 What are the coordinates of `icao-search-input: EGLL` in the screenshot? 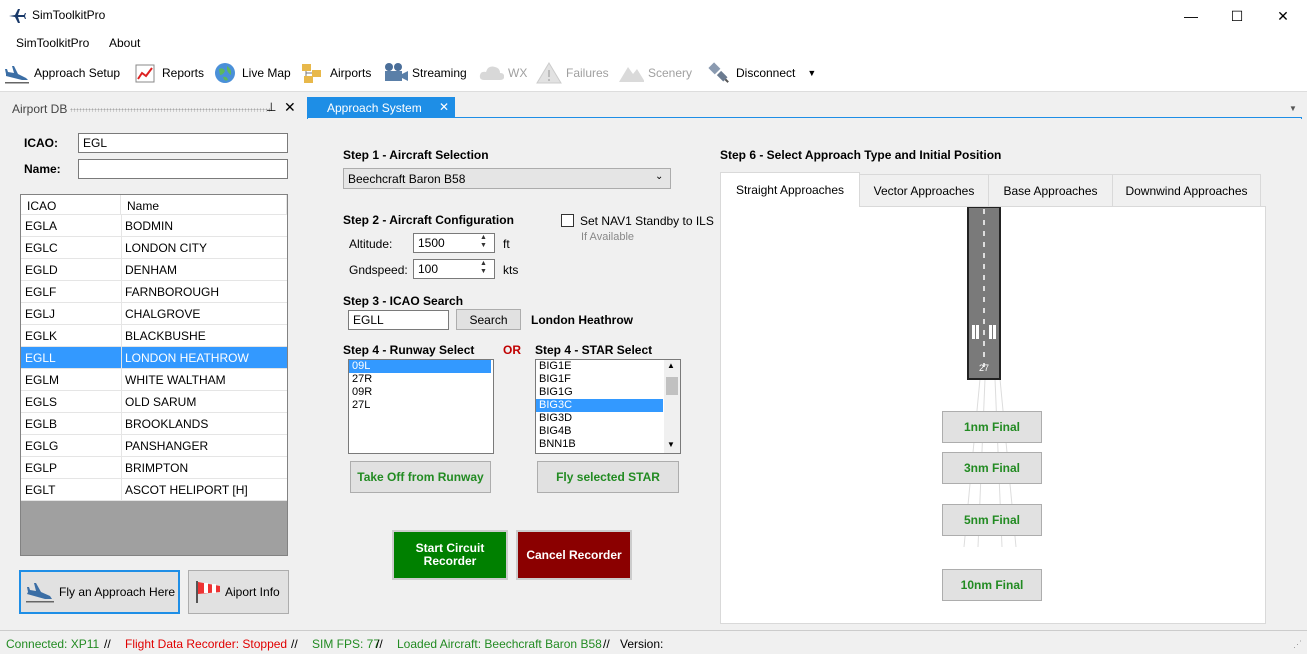 It's located at (398, 320).